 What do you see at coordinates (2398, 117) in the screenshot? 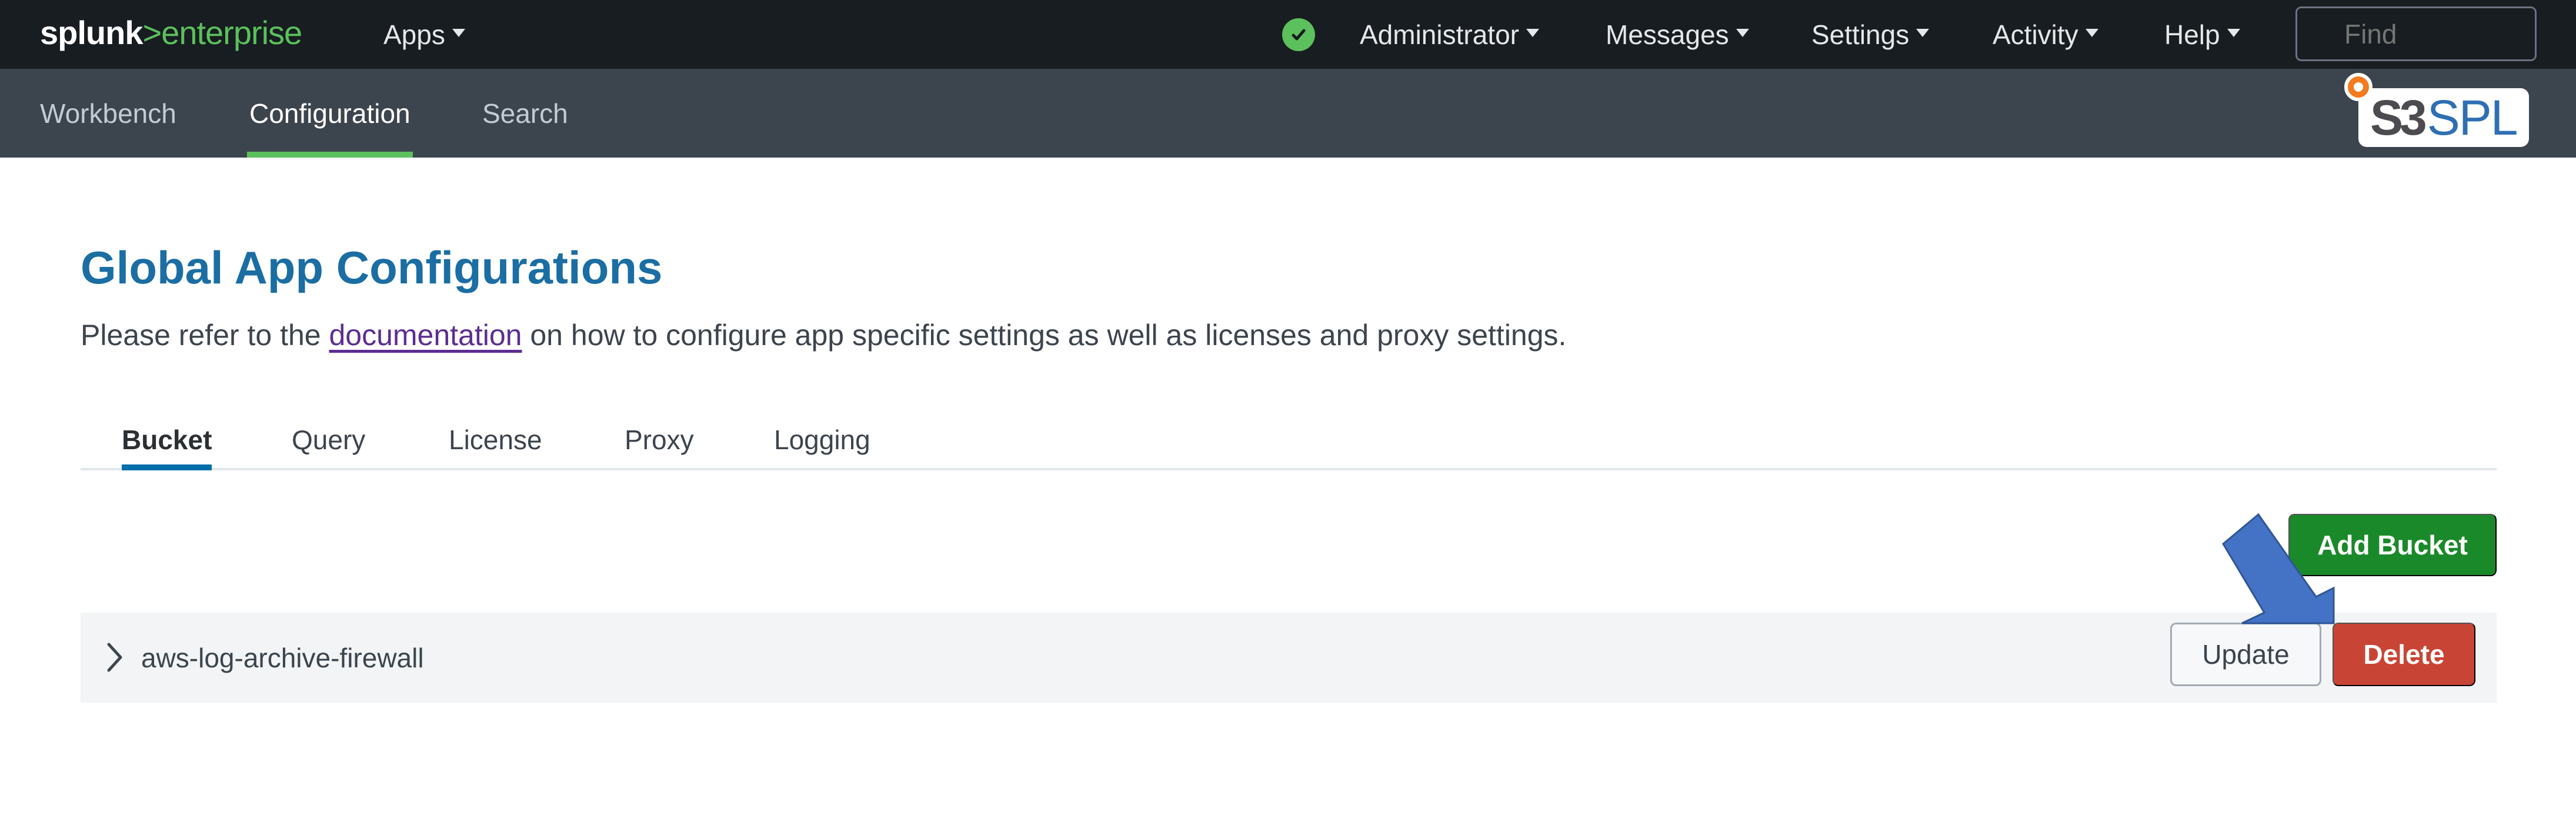
I see `logo-s3-text: S3` at bounding box center [2398, 117].